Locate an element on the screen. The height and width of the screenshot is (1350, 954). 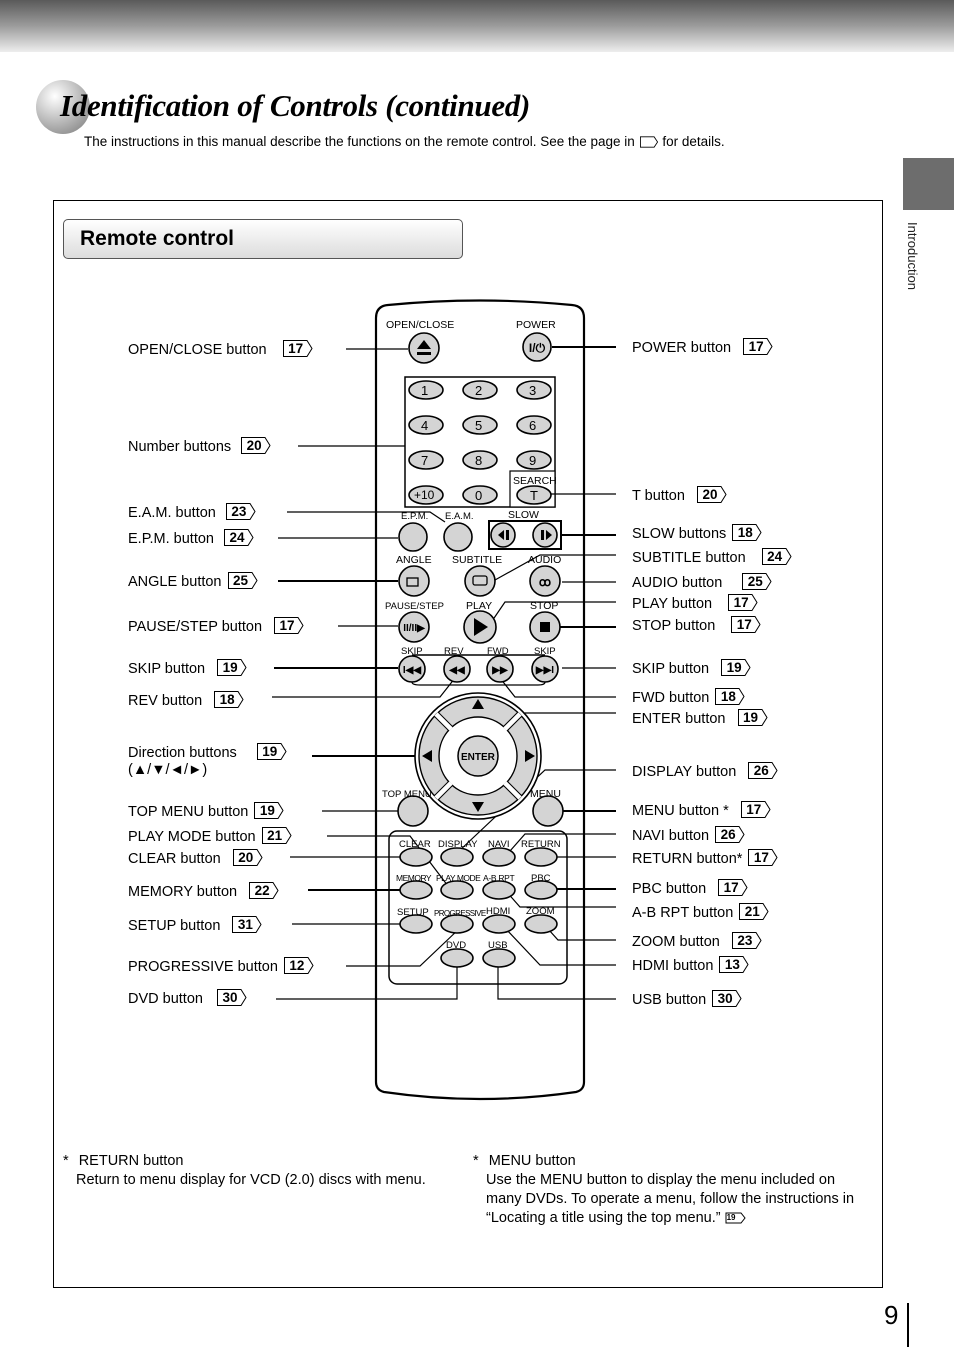
rev-icon: ◀◀ is located at coordinates (456, 670).